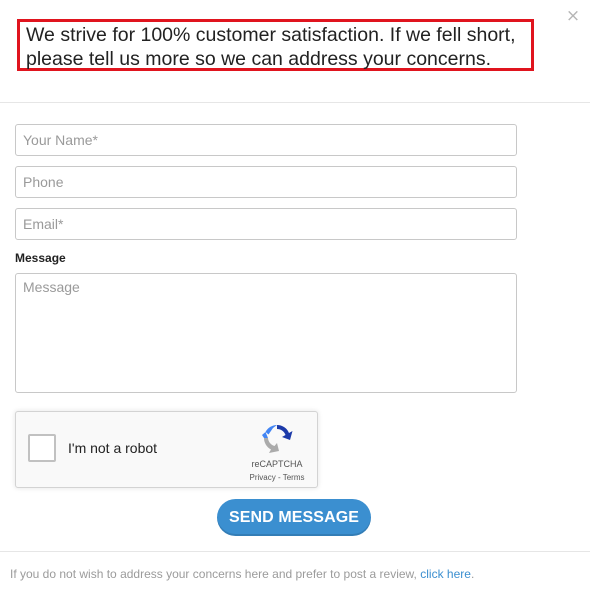 The height and width of the screenshot is (596, 590). What do you see at coordinates (266, 182) in the screenshot?
I see `phone-field` at bounding box center [266, 182].